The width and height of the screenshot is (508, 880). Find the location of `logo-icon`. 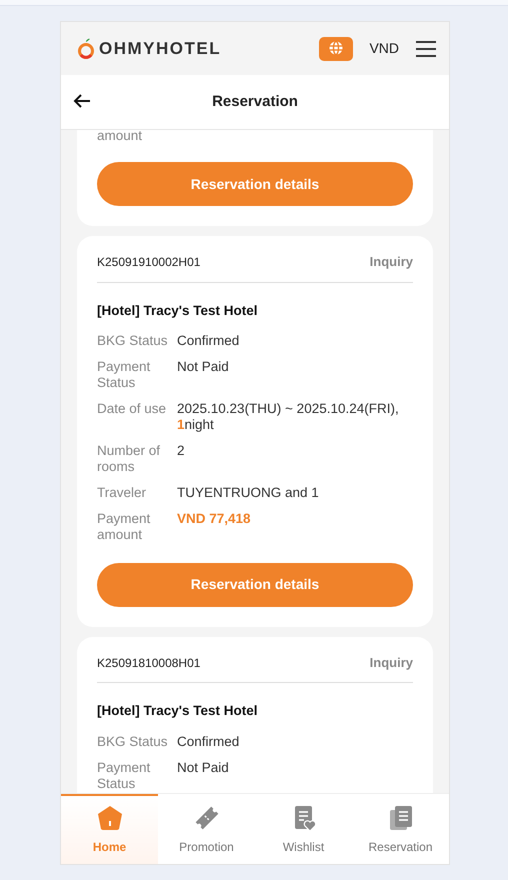

logo-icon is located at coordinates (86, 49).